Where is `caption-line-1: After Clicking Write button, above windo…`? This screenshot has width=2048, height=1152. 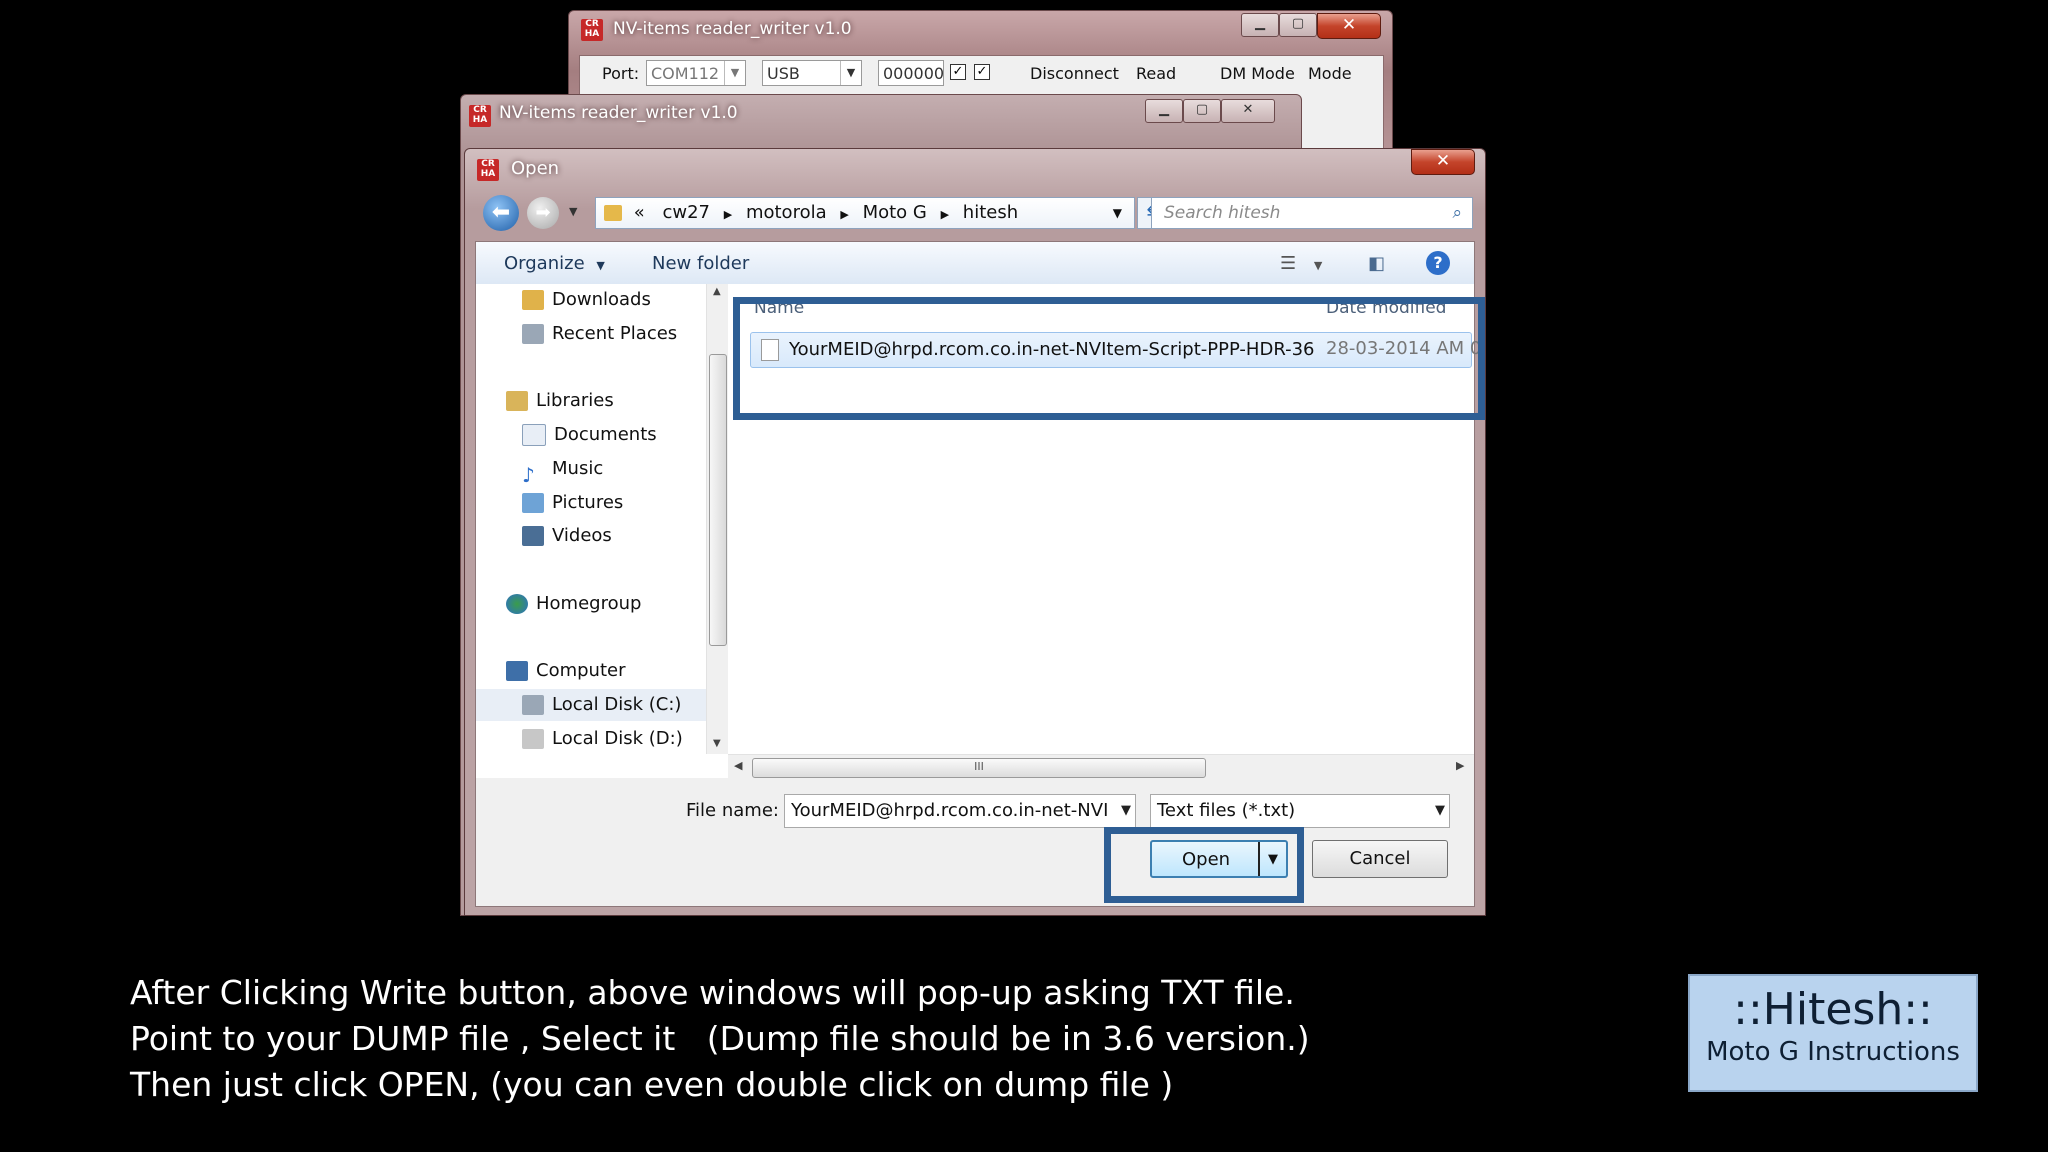 caption-line-1: After Clicking Write button, above windo… is located at coordinates (712, 992).